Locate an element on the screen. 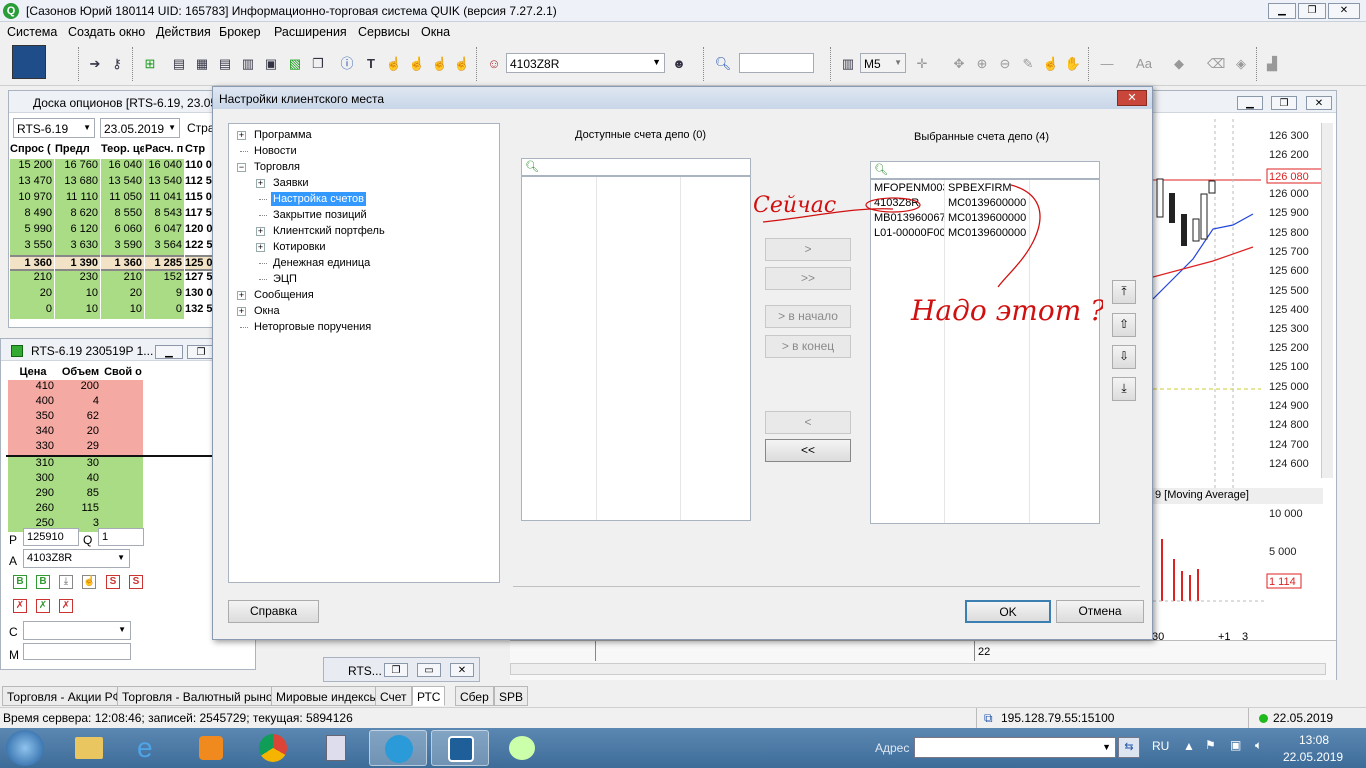  sell-icon: S is located at coordinates (113, 582).